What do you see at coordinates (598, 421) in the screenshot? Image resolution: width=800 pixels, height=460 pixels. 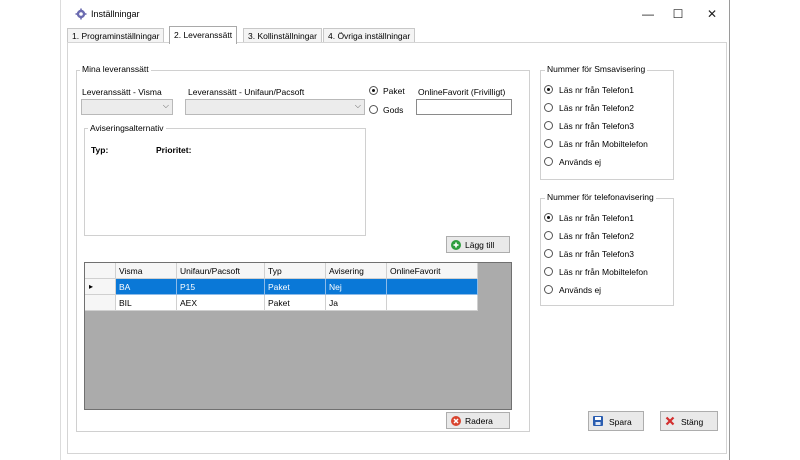 I see `floppy-disk-icon` at bounding box center [598, 421].